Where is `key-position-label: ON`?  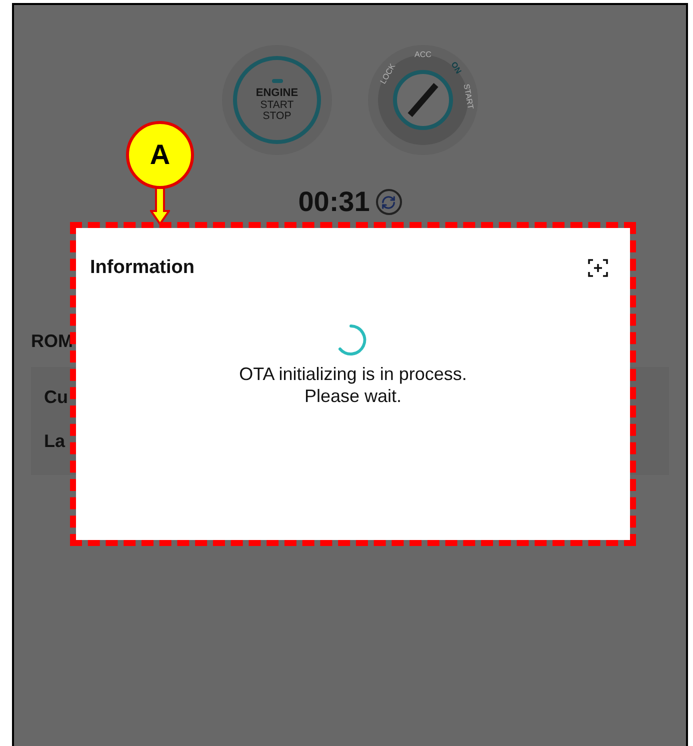 key-position-label: ON is located at coordinates (456, 68).